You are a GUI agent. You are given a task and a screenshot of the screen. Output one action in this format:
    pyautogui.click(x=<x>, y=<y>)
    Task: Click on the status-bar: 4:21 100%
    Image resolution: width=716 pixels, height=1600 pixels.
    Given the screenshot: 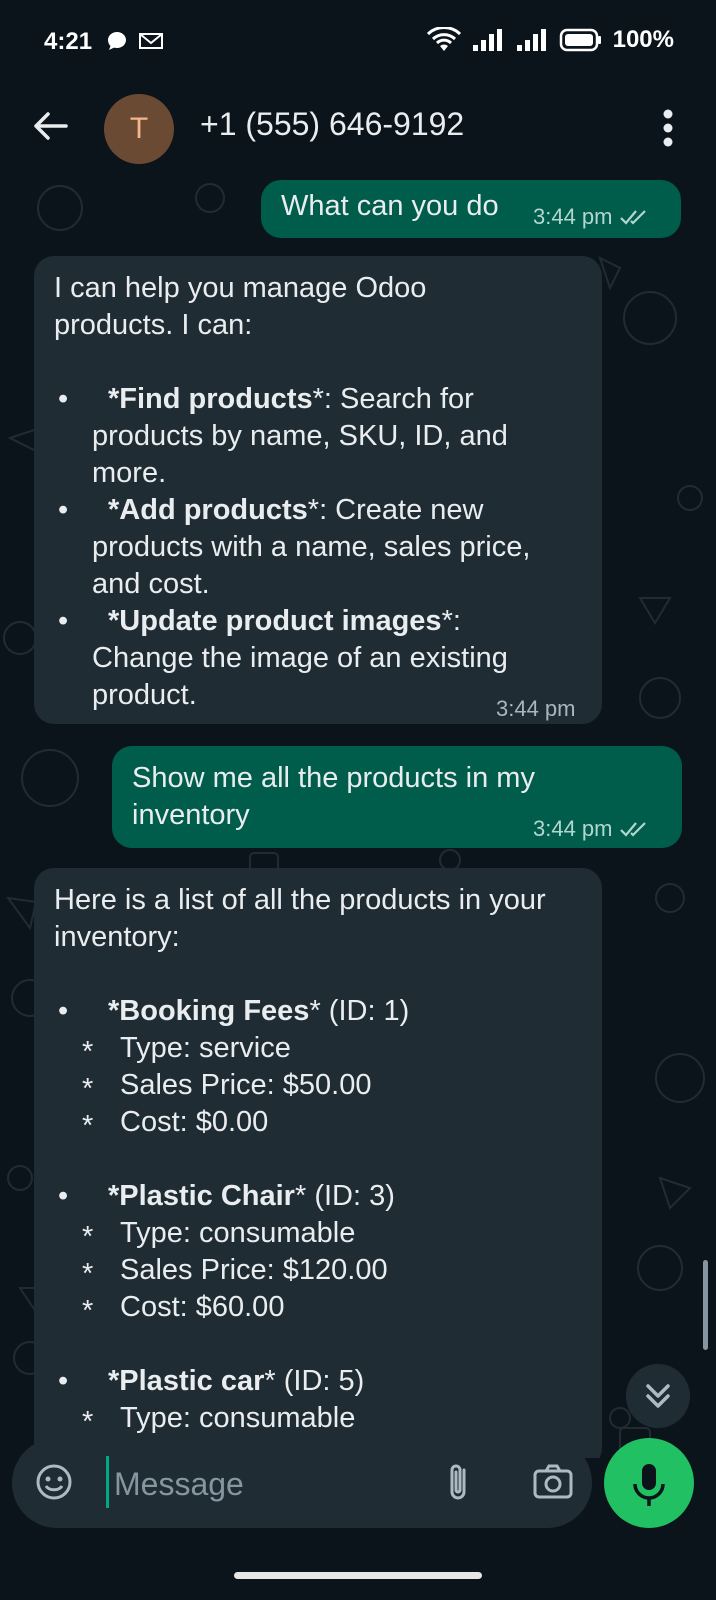 What is the action you would take?
    pyautogui.click(x=358, y=41)
    